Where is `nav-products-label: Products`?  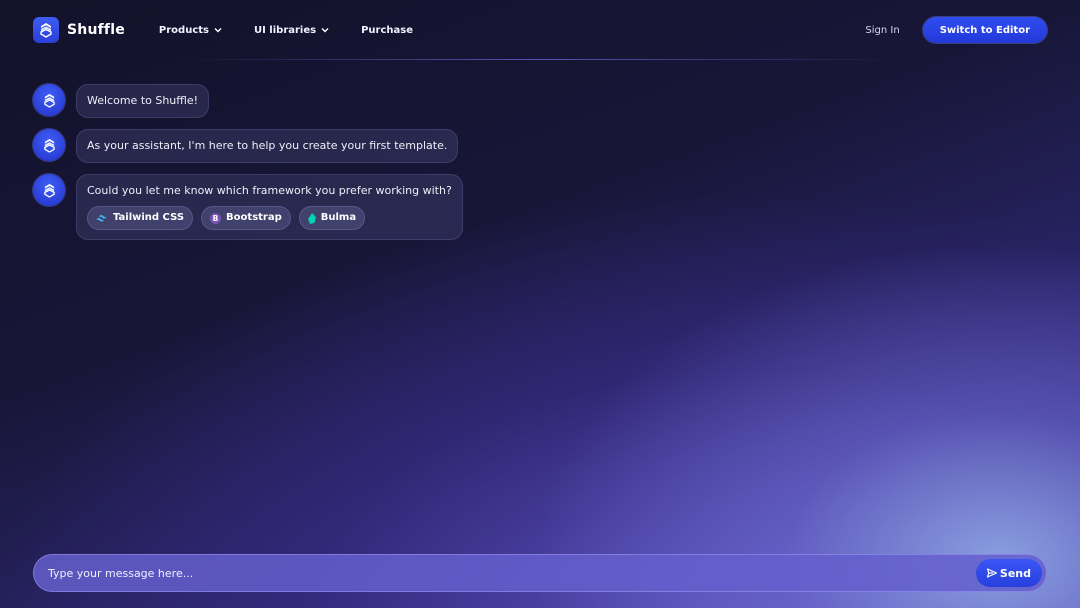 nav-products-label: Products is located at coordinates (183, 30).